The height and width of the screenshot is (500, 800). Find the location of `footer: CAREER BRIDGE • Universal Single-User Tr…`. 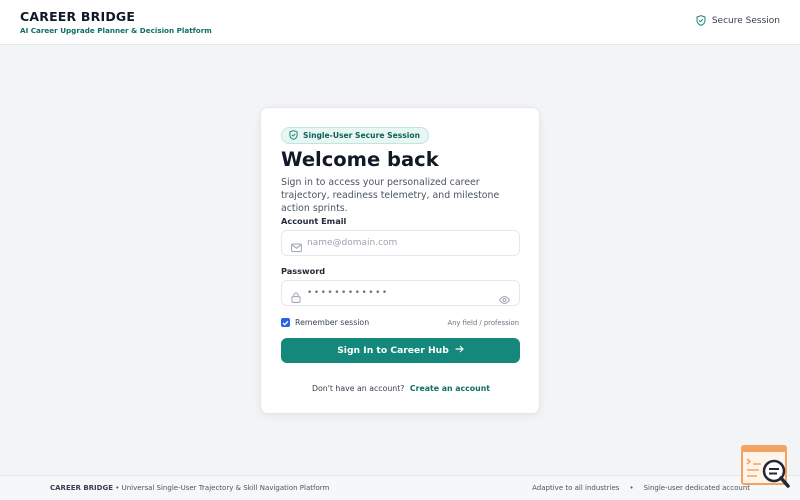

footer: CAREER BRIDGE • Universal Single-User Tr… is located at coordinates (400, 487).